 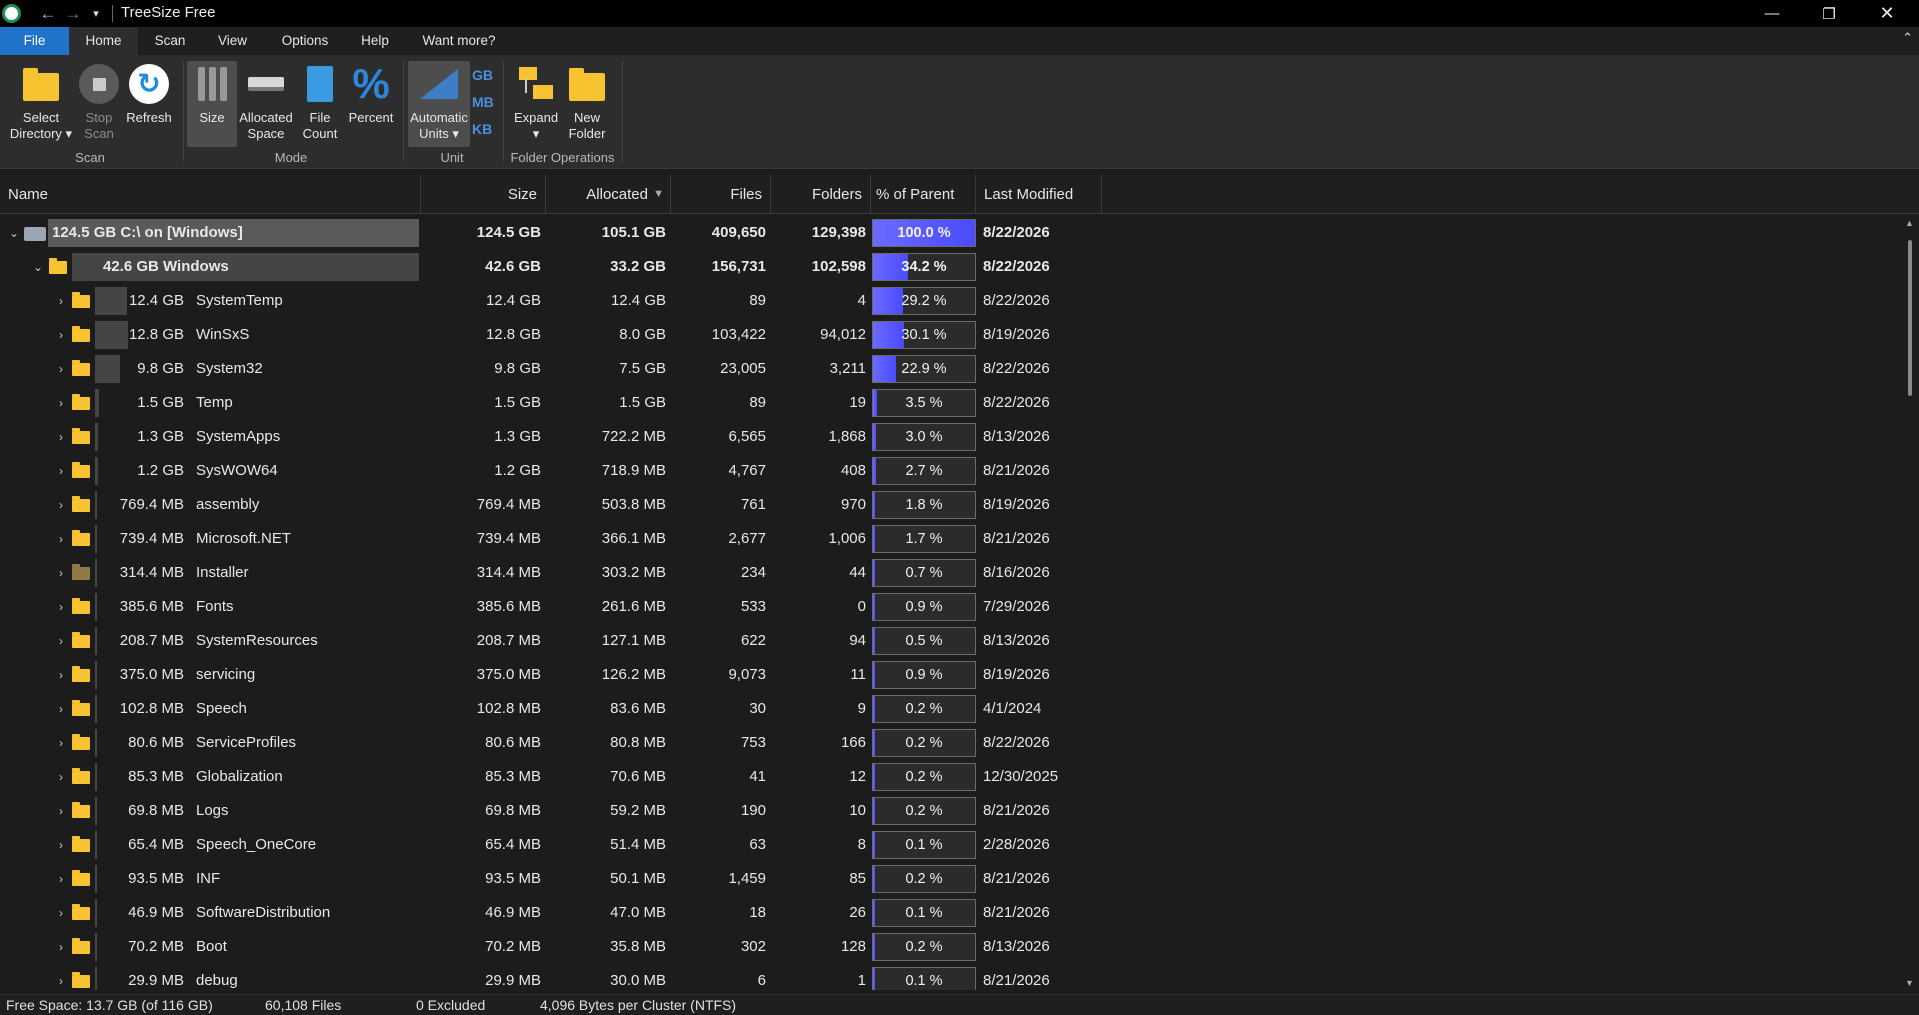 I want to click on cell-last-modified: 8/21/2026, so click(x=1016, y=470).